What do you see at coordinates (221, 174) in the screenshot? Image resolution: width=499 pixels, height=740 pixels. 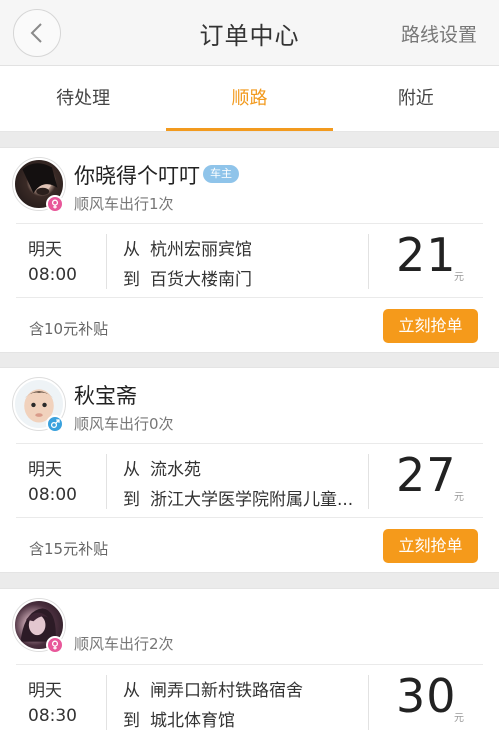 I see `owner-badge: 车主` at bounding box center [221, 174].